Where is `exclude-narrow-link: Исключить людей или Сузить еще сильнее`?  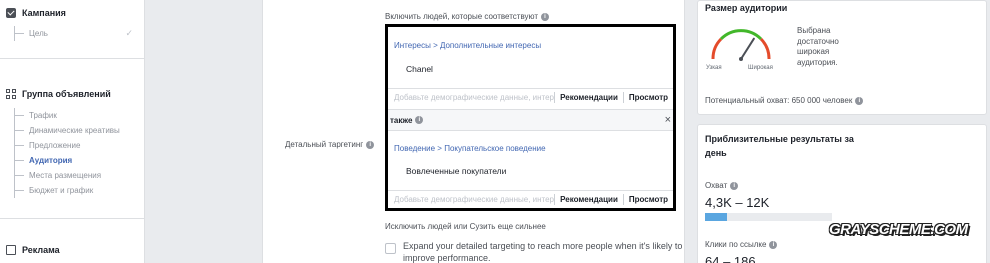 exclude-narrow-link: Исключить людей или Сузить еще сильнее is located at coordinates (465, 226).